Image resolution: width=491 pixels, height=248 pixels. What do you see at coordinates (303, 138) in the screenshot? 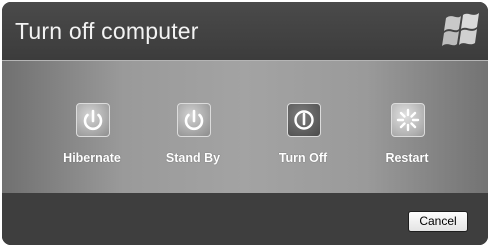
I see `turn-off-option: Turn Off` at bounding box center [303, 138].